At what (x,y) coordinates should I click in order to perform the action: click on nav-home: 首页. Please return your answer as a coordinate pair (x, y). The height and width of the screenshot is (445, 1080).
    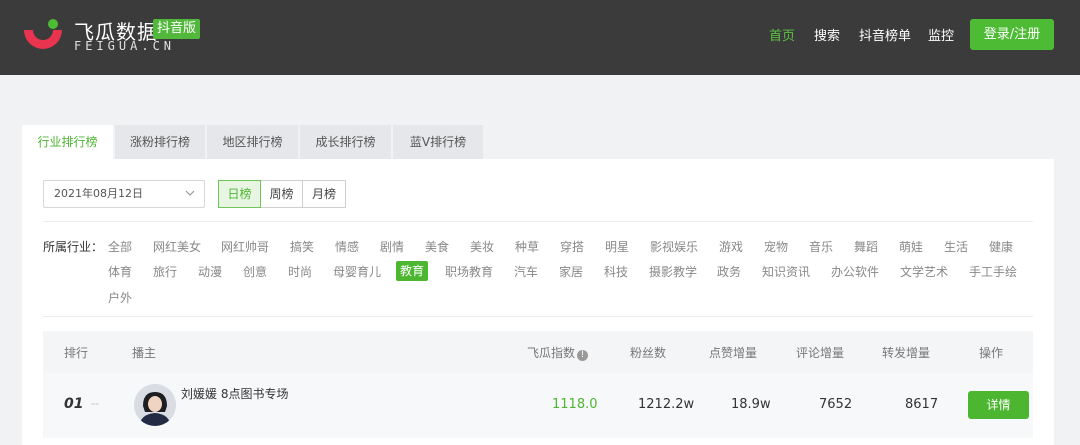
    Looking at the image, I should click on (782, 34).